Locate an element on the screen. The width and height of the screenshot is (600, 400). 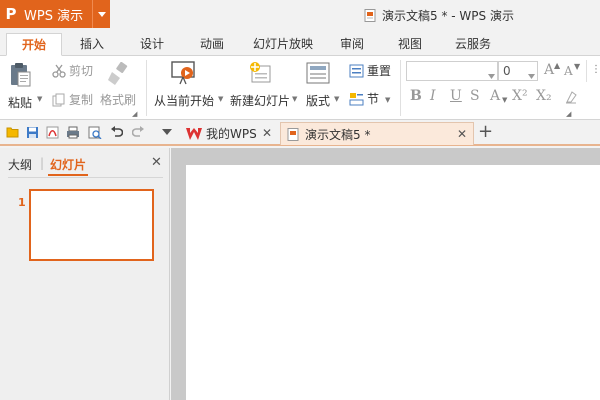
tab-cloud: 云服务 is located at coordinates (473, 44).